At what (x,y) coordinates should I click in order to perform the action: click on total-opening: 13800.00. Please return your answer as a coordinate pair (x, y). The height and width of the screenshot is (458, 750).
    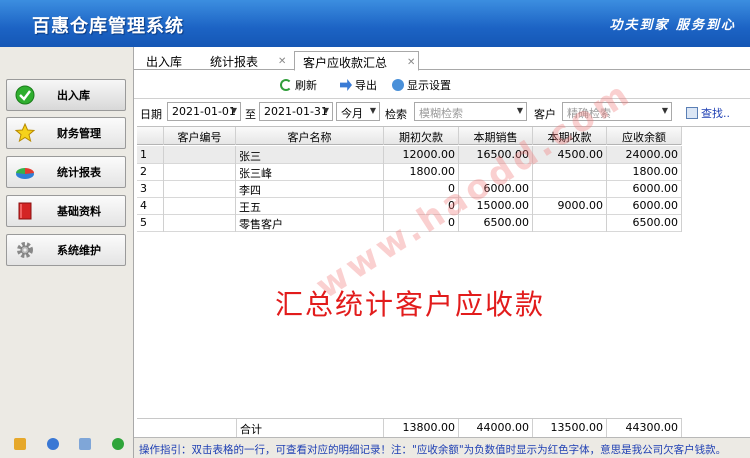
    Looking at the image, I should click on (421, 428).